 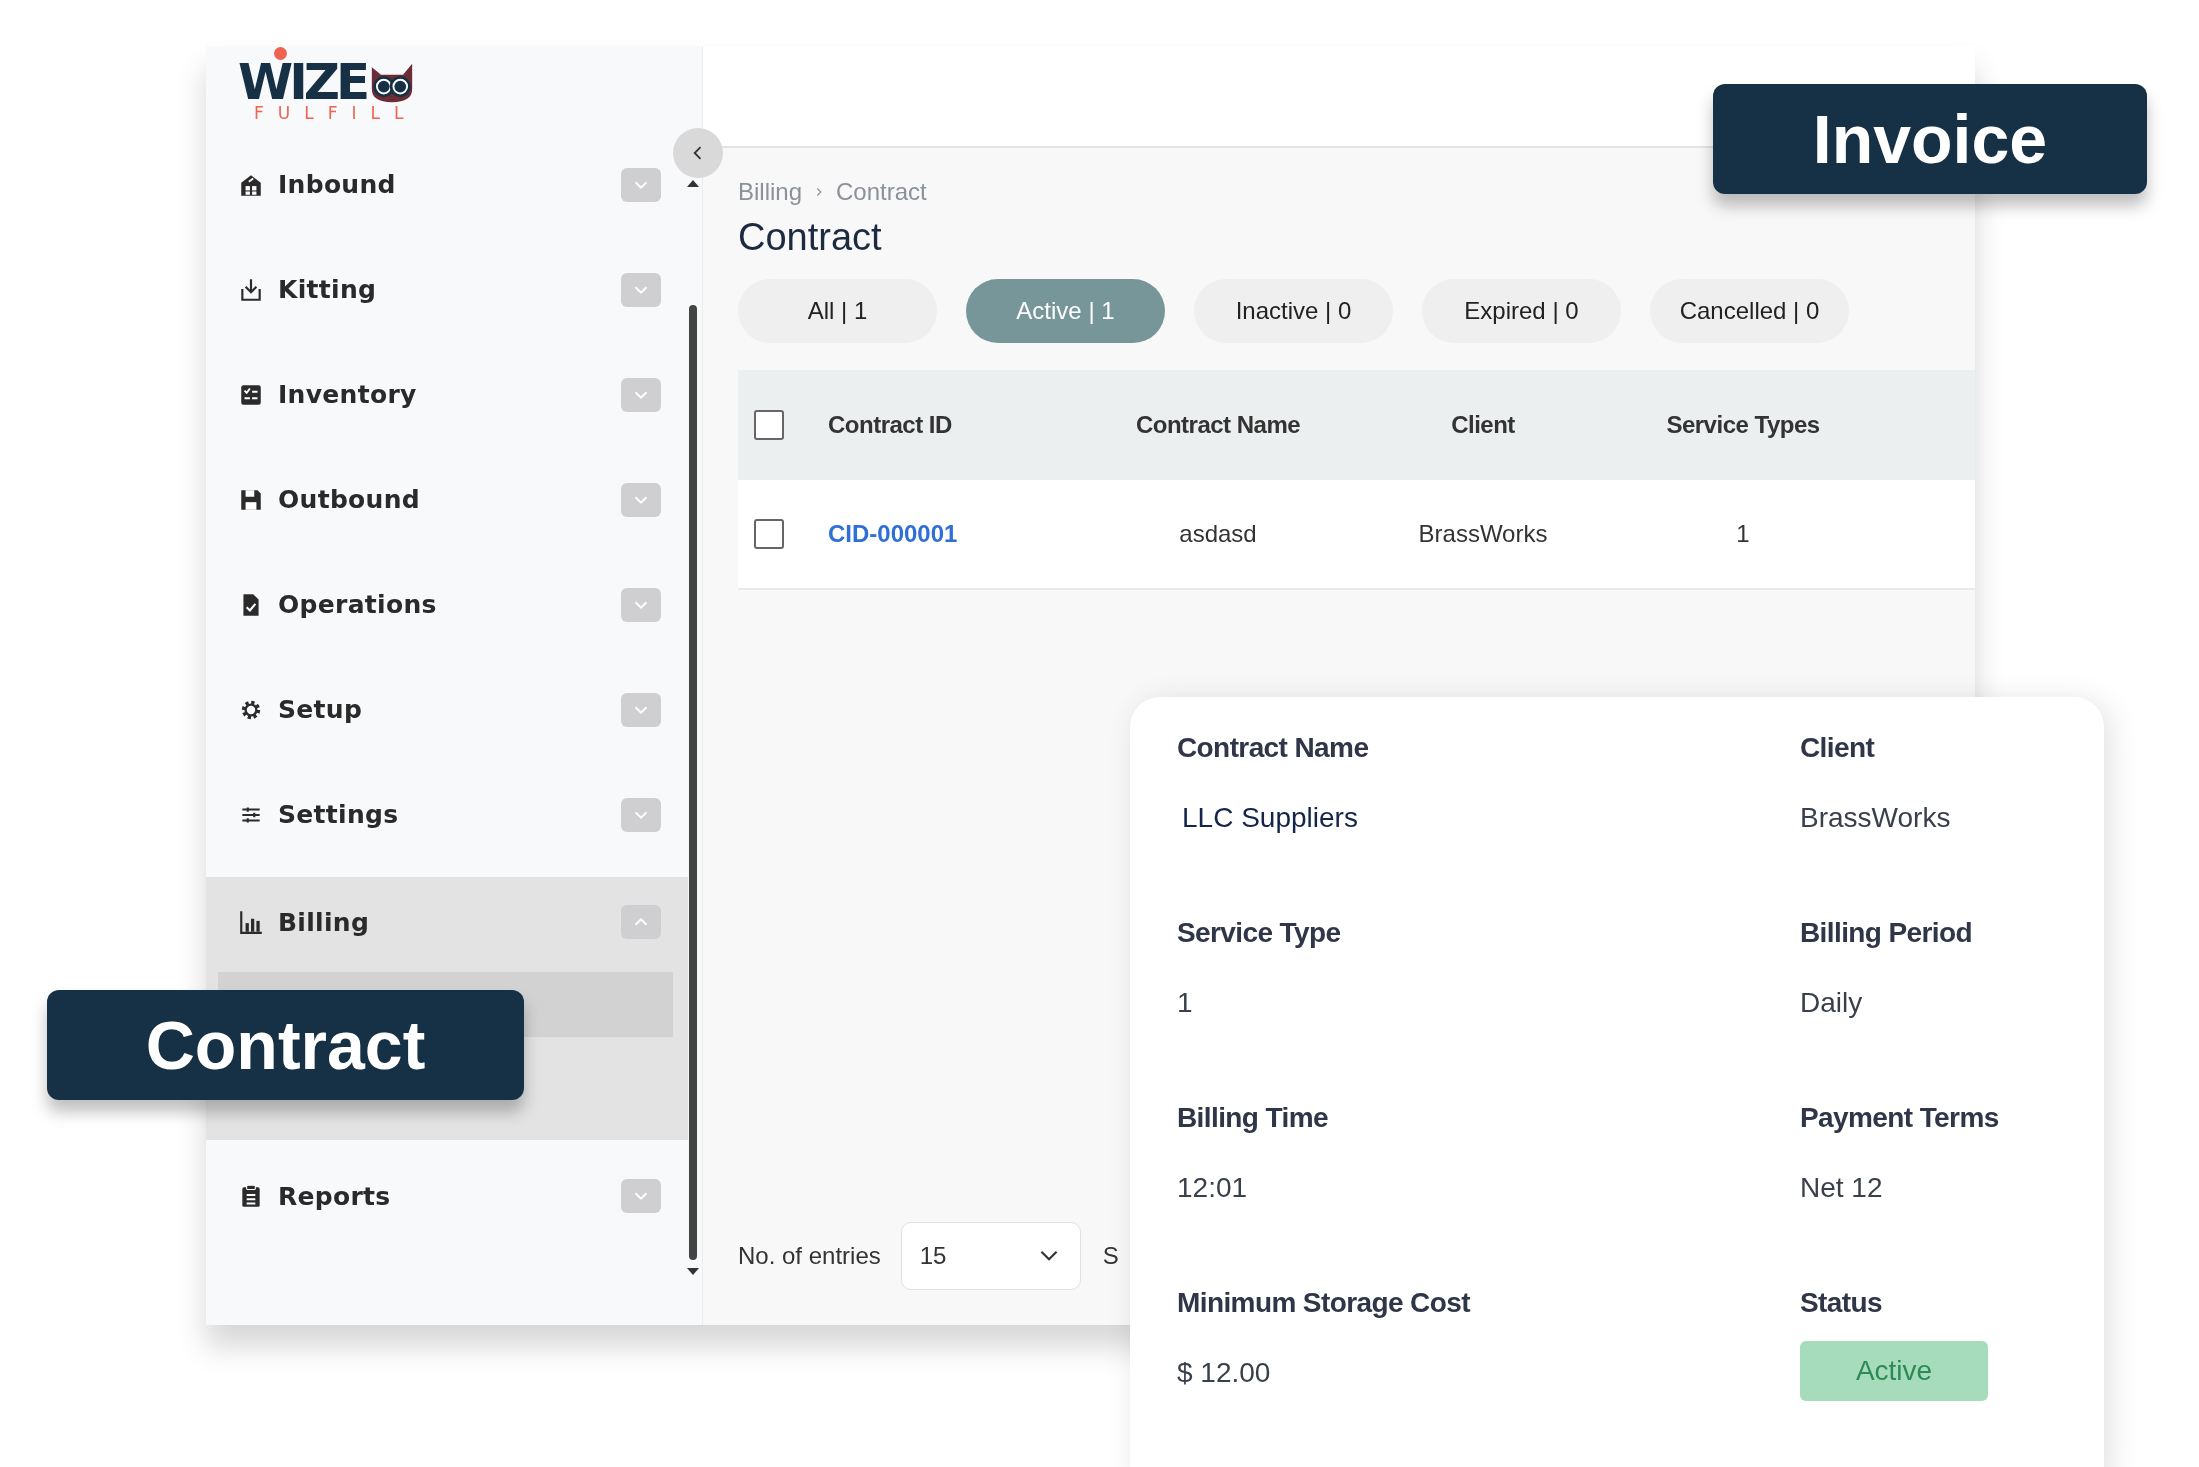 What do you see at coordinates (1886, 933) in the screenshot?
I see `field-label: Billing Period` at bounding box center [1886, 933].